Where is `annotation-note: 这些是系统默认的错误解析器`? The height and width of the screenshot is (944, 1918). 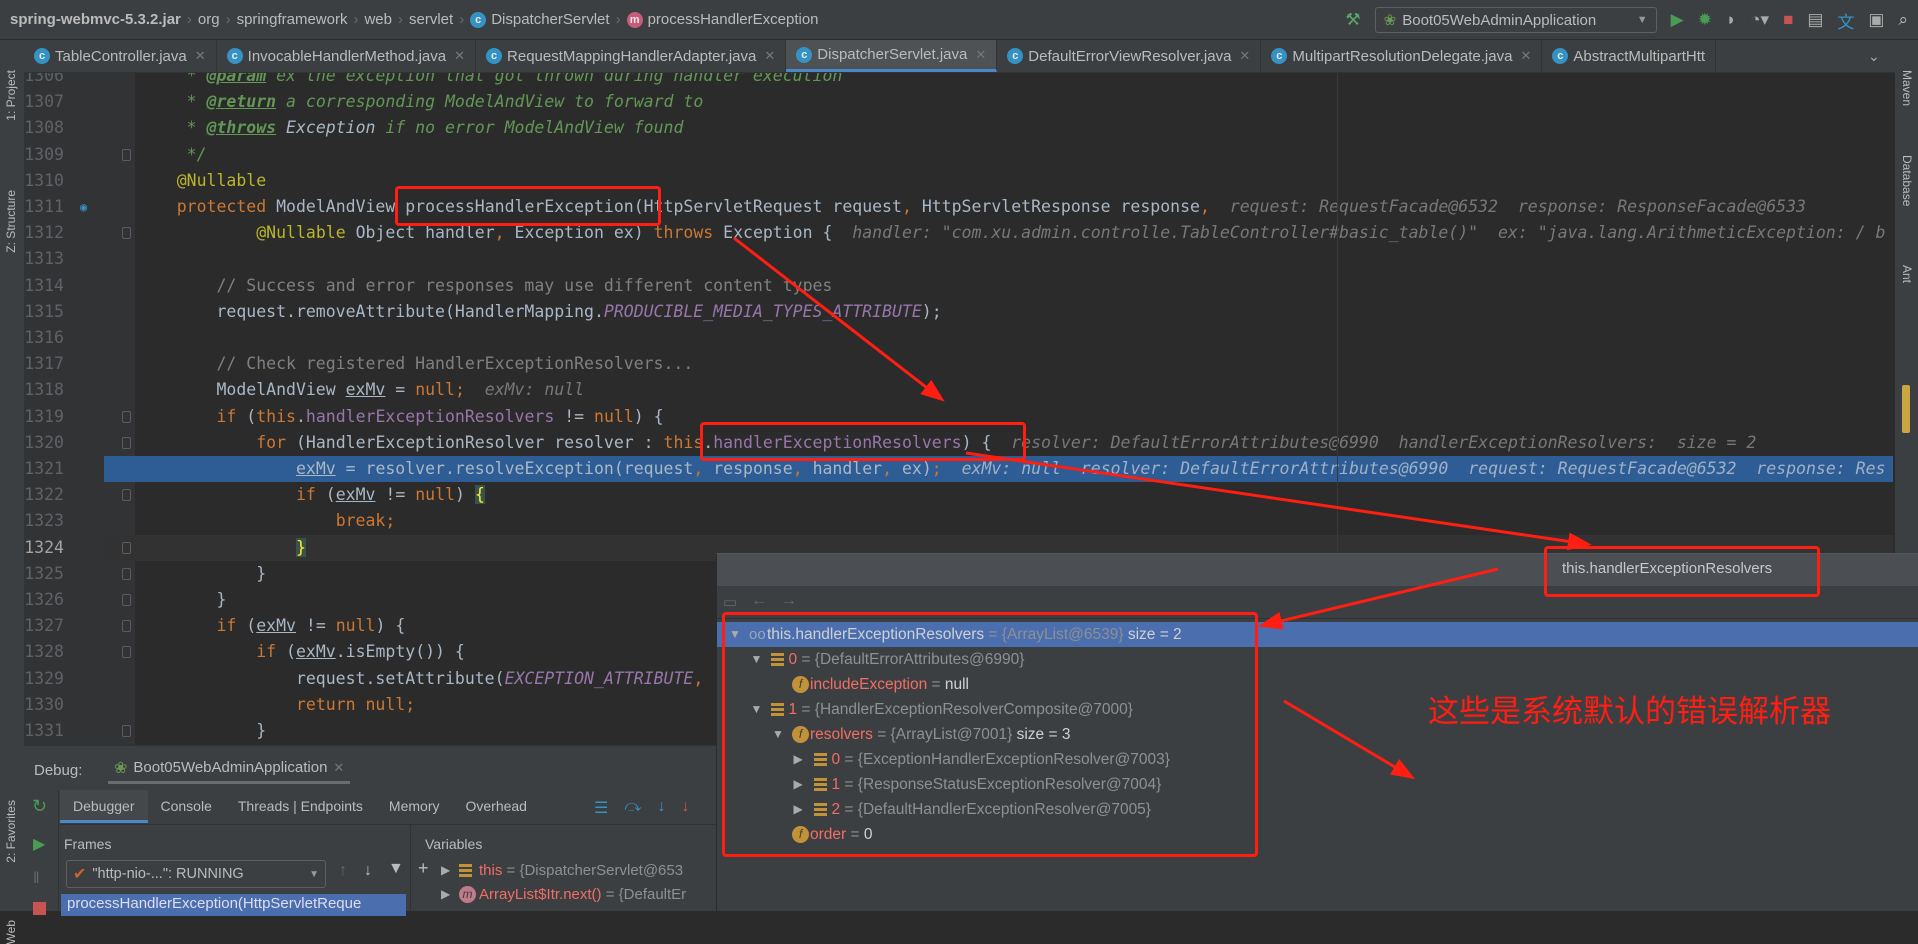 annotation-note: 这些是系统默认的错误解析器 is located at coordinates (1629, 711).